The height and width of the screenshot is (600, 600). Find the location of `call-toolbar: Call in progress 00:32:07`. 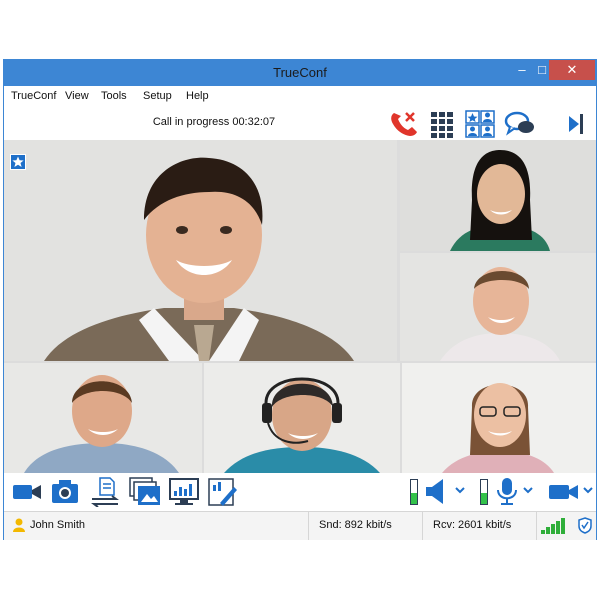

call-toolbar: Call in progress 00:32:07 is located at coordinates (300, 123).